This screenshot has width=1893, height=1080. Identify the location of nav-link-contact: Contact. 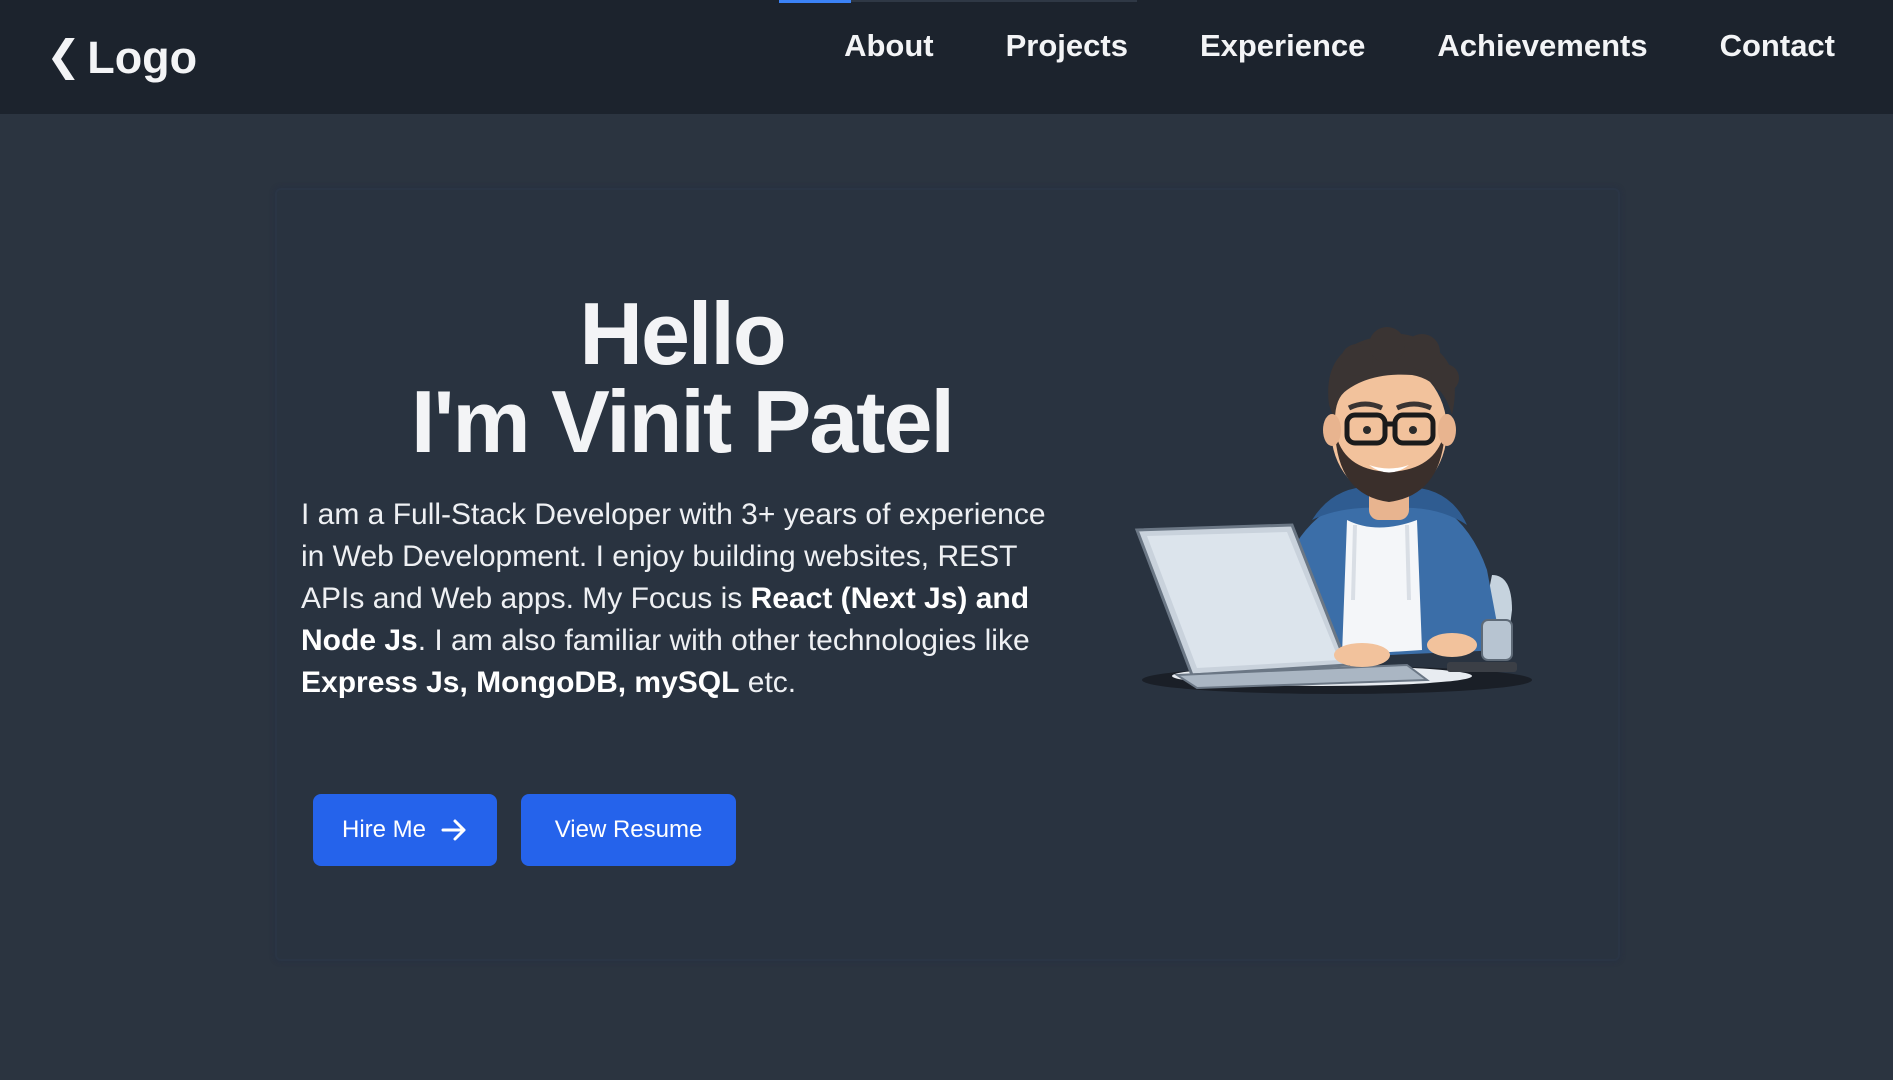
(1777, 46).